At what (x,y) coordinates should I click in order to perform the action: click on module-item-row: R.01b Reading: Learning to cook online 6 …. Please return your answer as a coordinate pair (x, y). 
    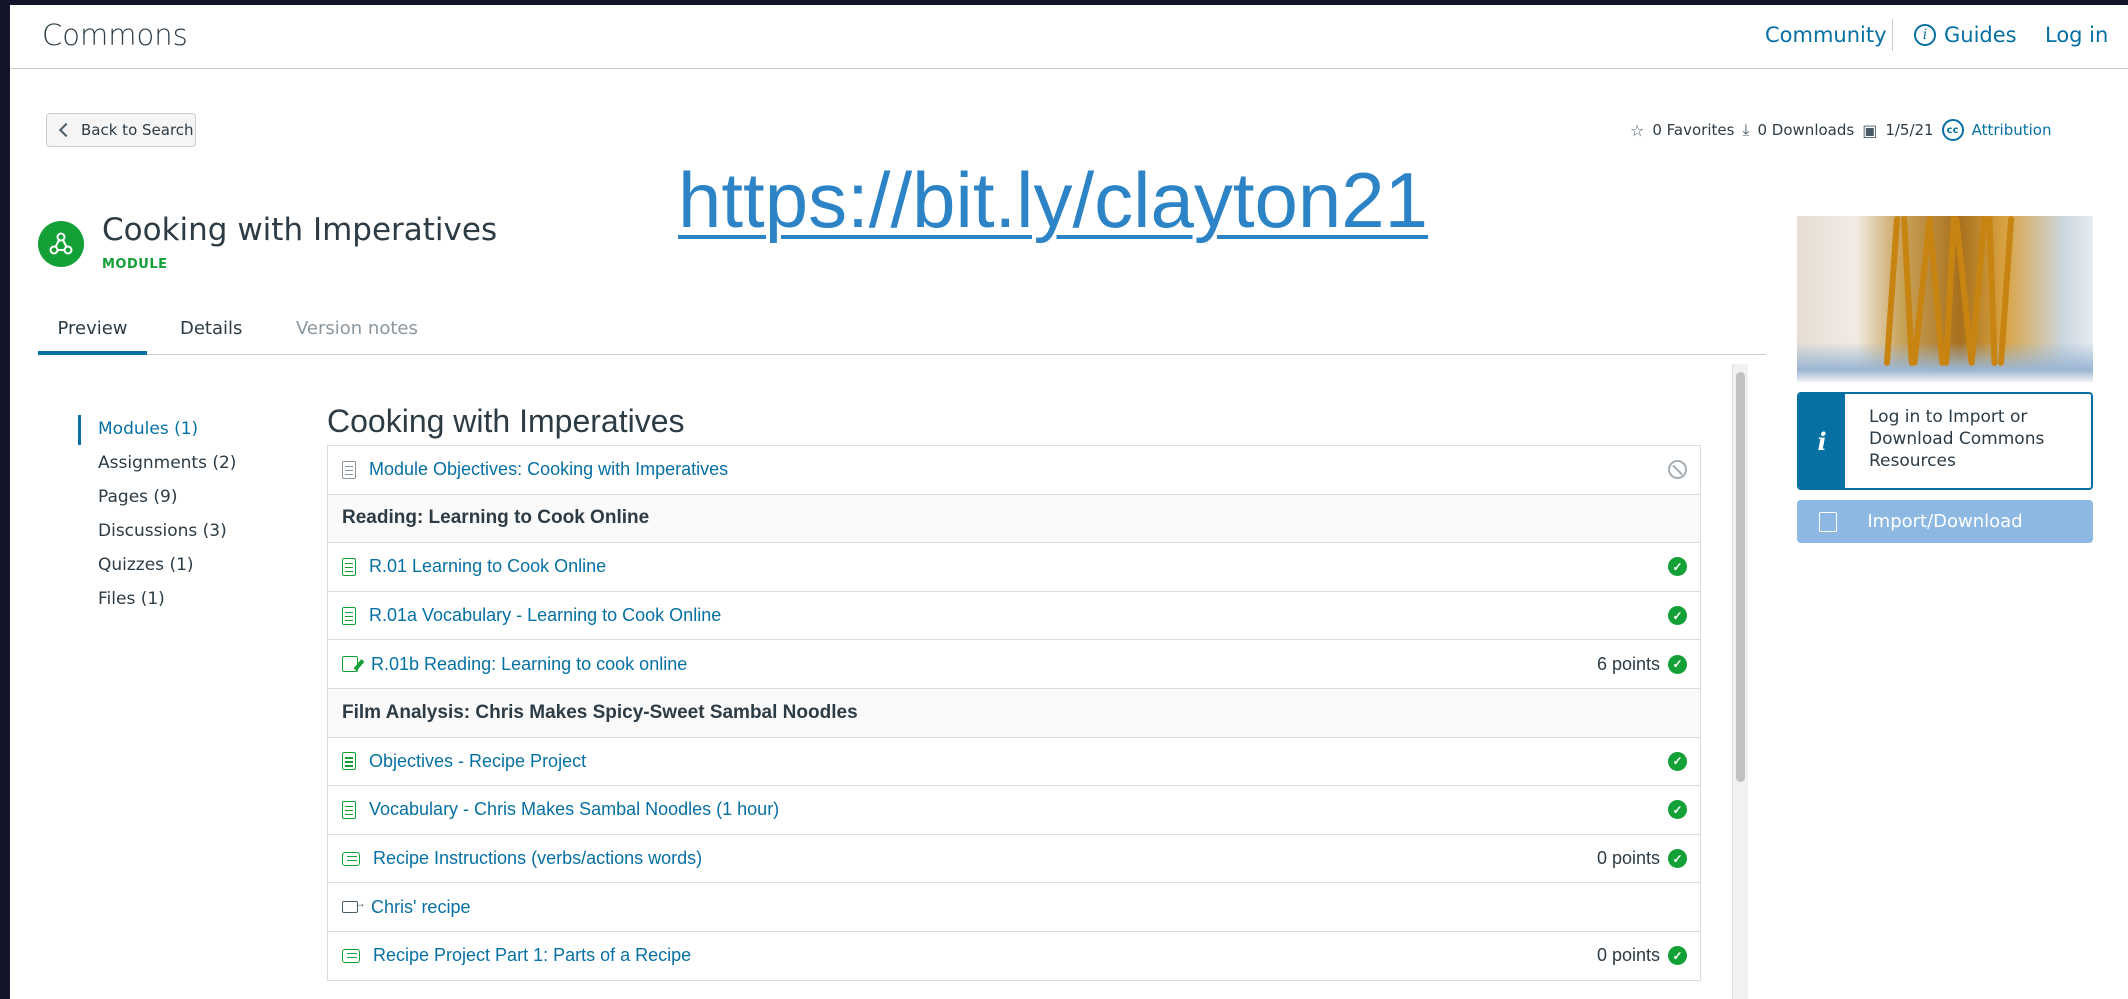
    Looking at the image, I should click on (1014, 664).